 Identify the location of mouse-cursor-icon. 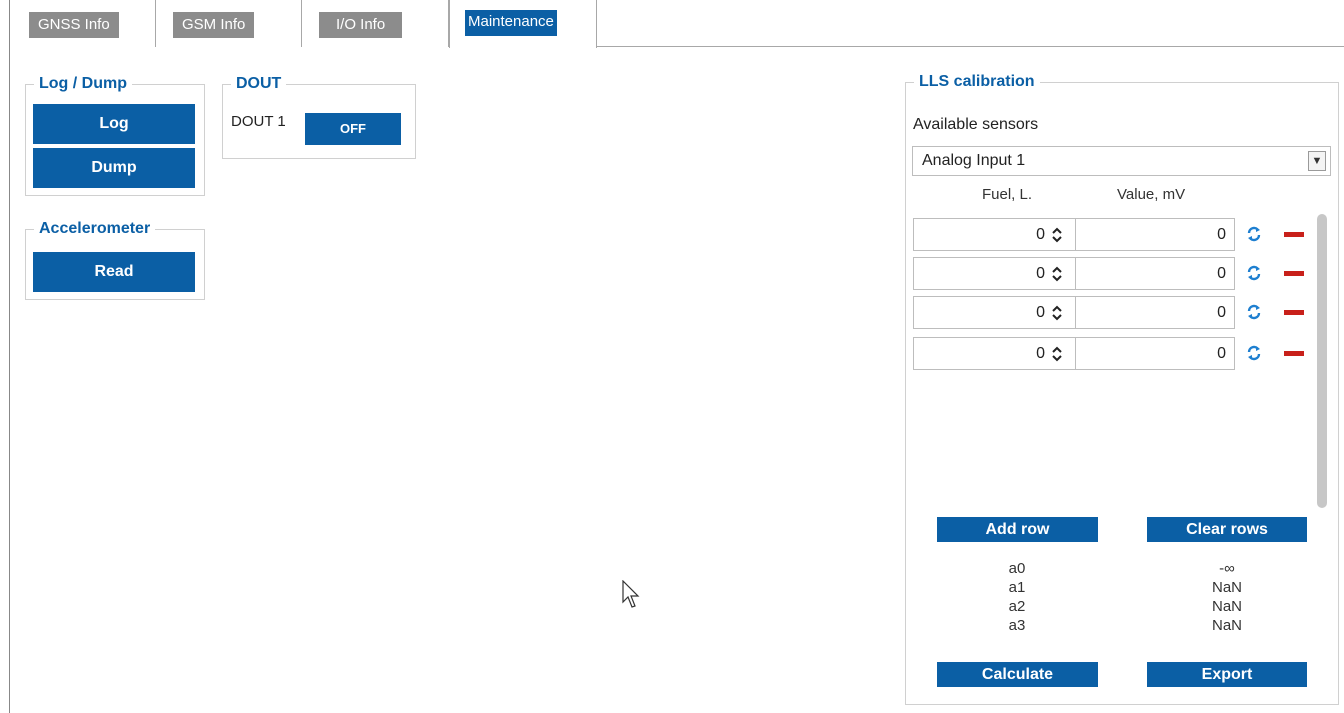
(631, 594).